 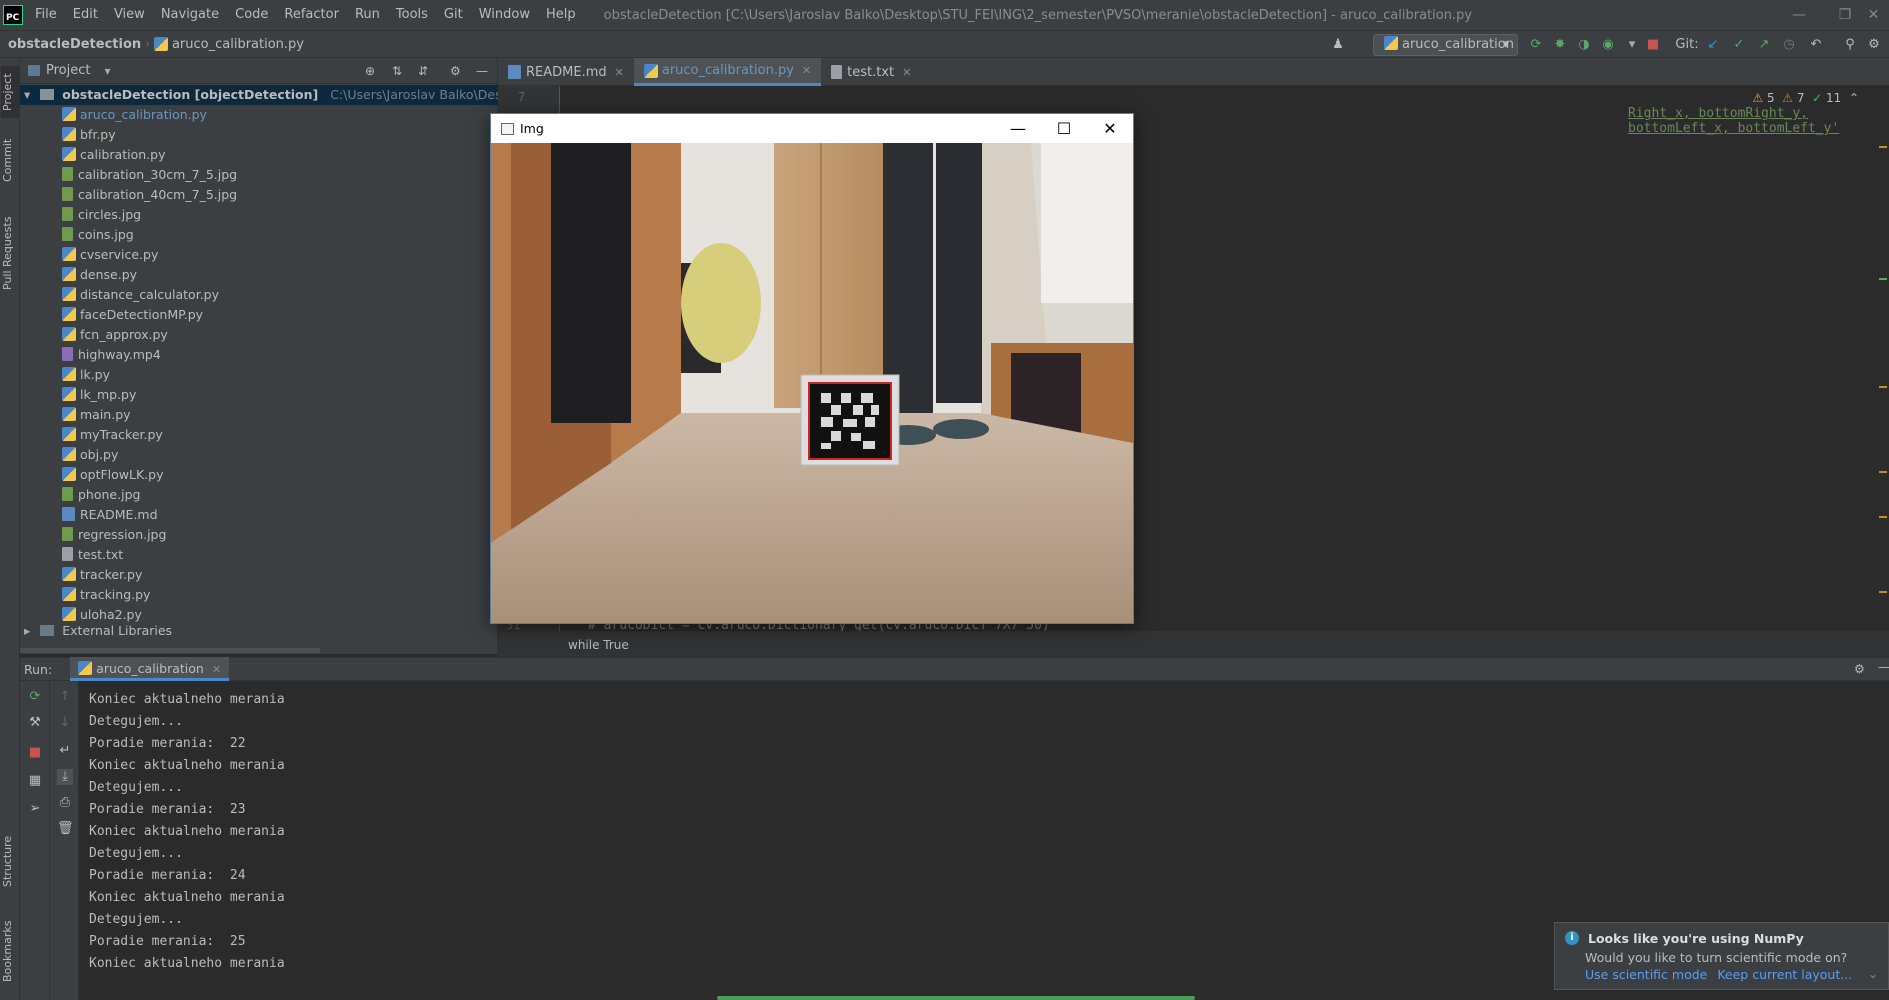 I want to click on soft-wrap-icon: ↵, so click(x=65, y=751).